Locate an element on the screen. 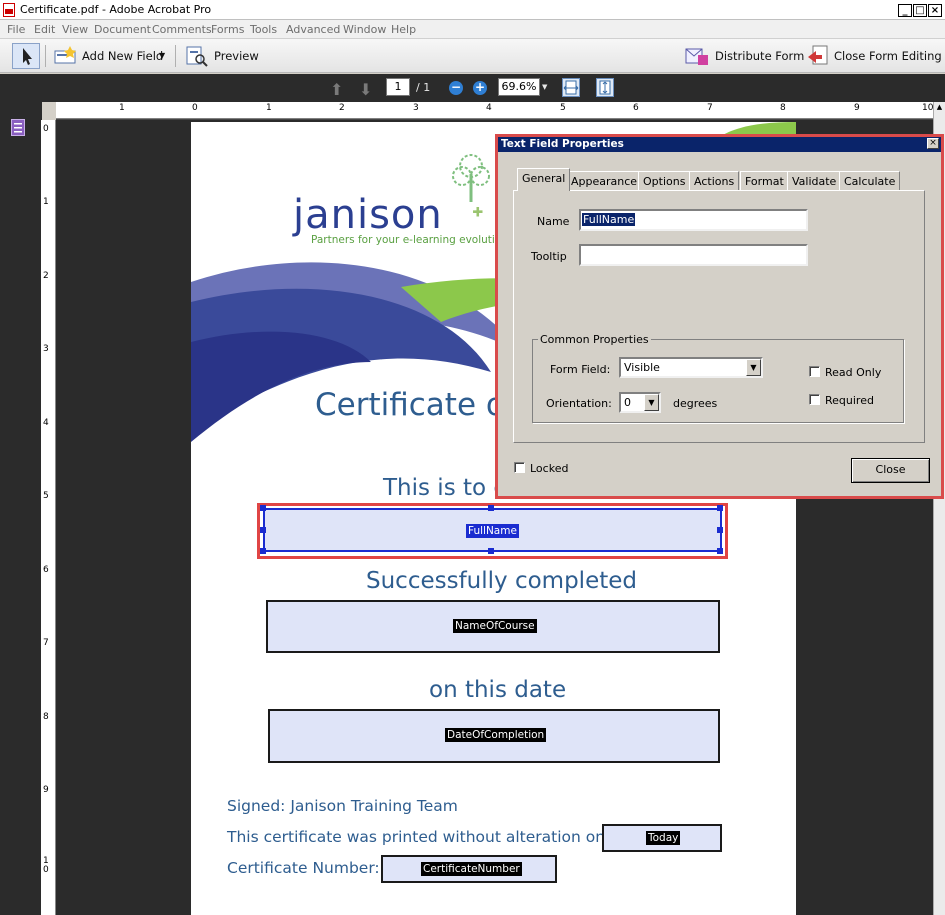 This screenshot has height=915, width=945. add-field-icon is located at coordinates (66, 56).